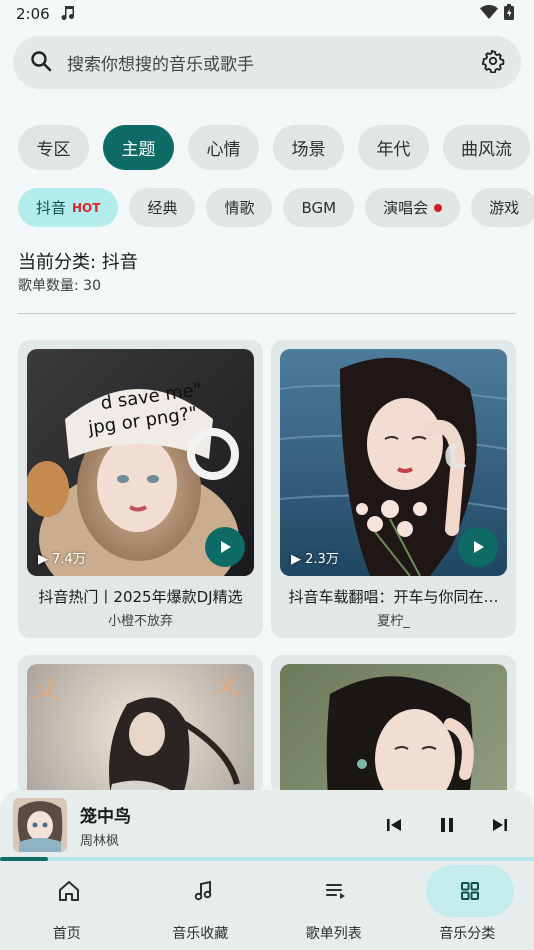  Describe the element at coordinates (78, 262) in the screenshot. I see `current-category: 当前分类: 抖音` at that location.